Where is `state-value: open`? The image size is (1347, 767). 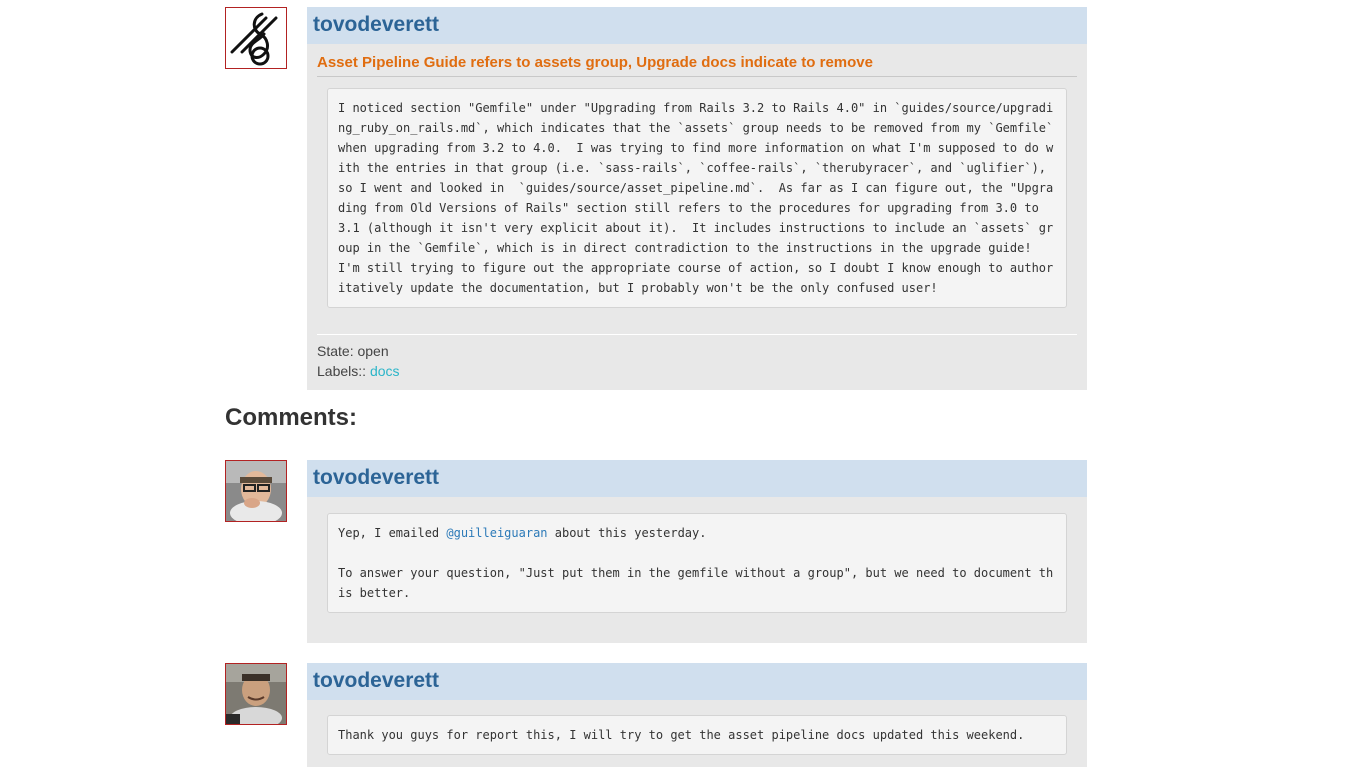 state-value: open is located at coordinates (373, 351).